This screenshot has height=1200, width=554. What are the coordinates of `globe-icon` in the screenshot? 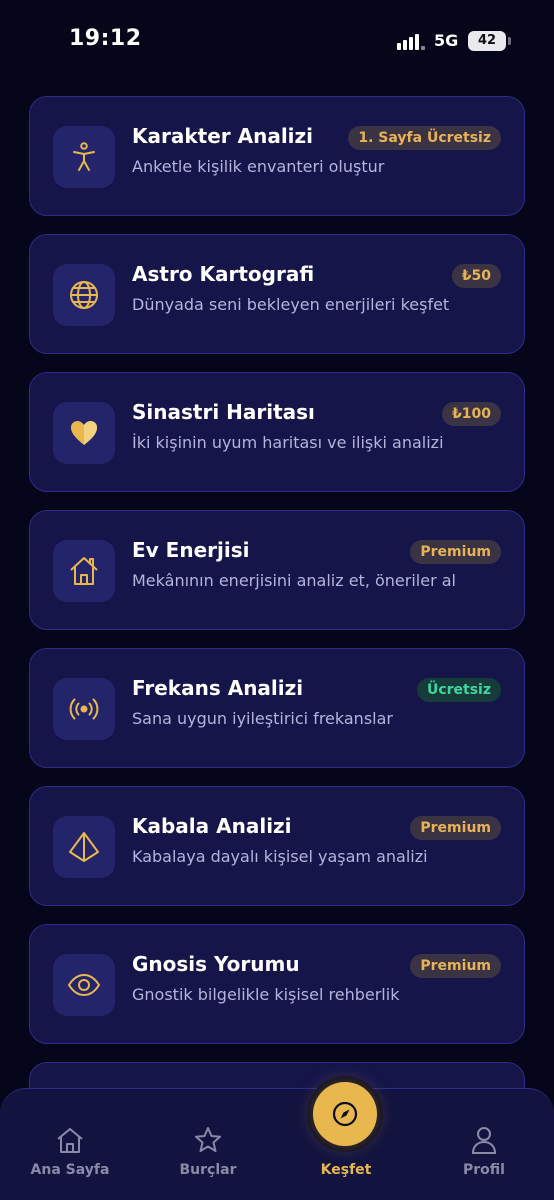 It's located at (84, 295).